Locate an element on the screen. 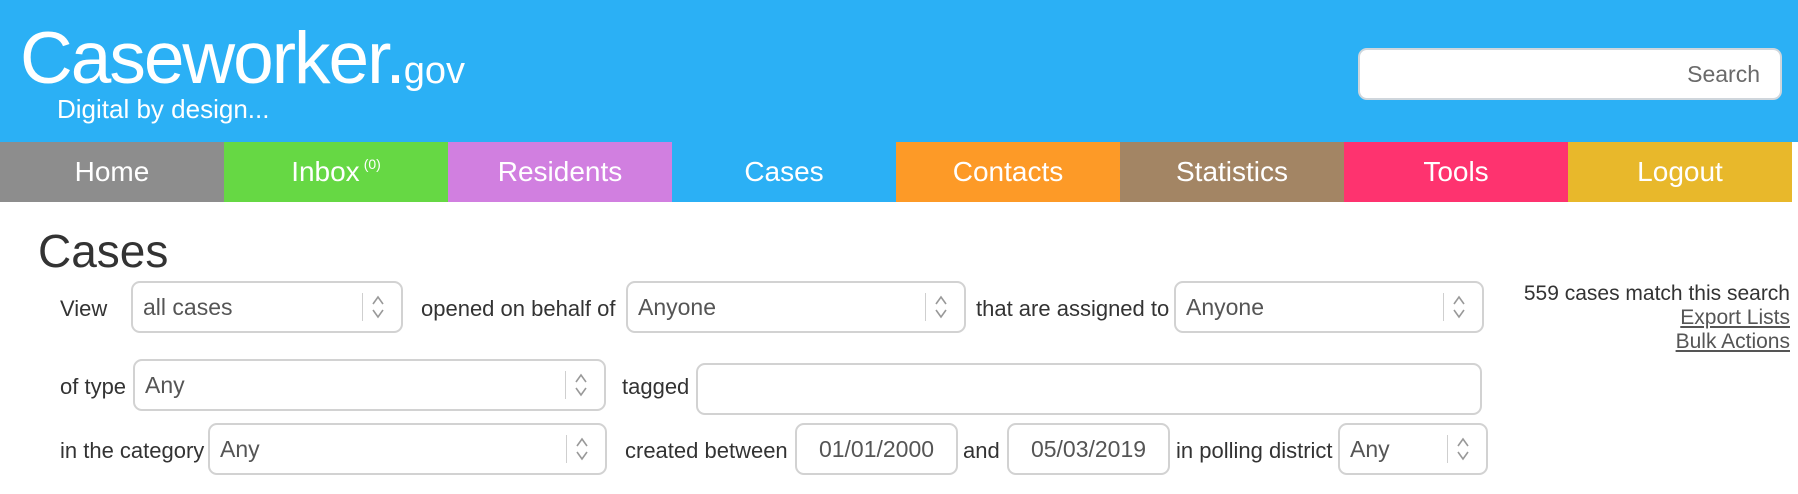 The height and width of the screenshot is (494, 1798). site-logo: Caseworker.gov is located at coordinates (242, 58).